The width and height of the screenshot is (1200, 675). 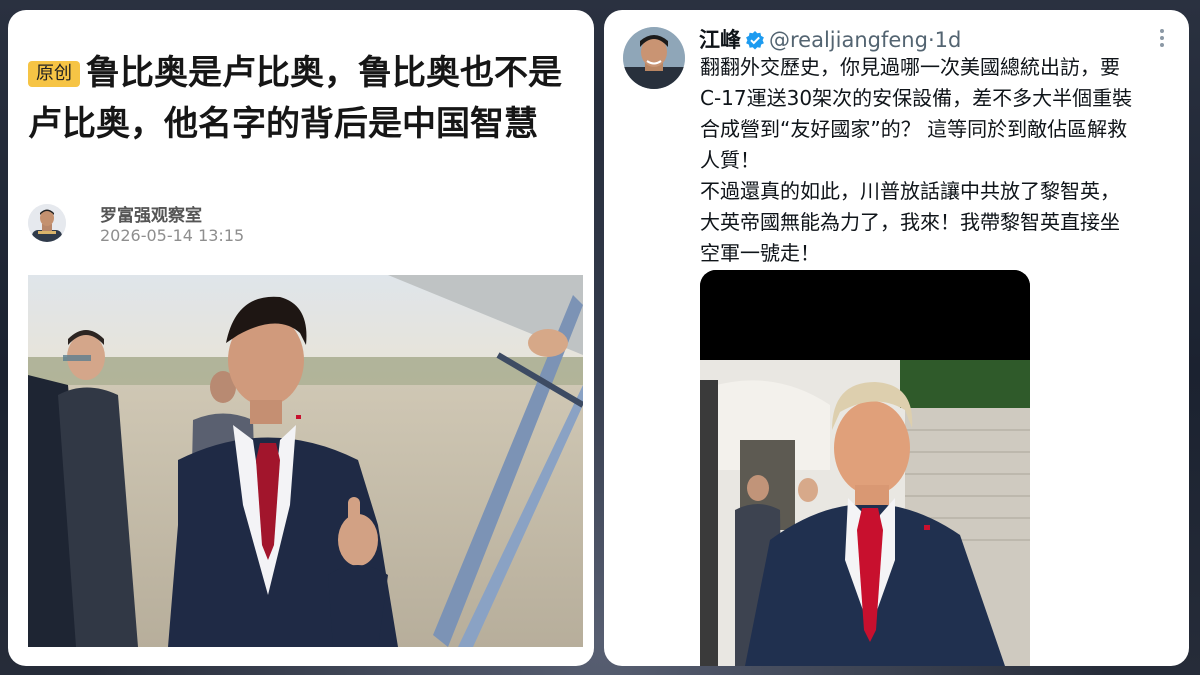 What do you see at coordinates (848, 40) in the screenshot?
I see `tweet-handle: @realjiangfeng` at bounding box center [848, 40].